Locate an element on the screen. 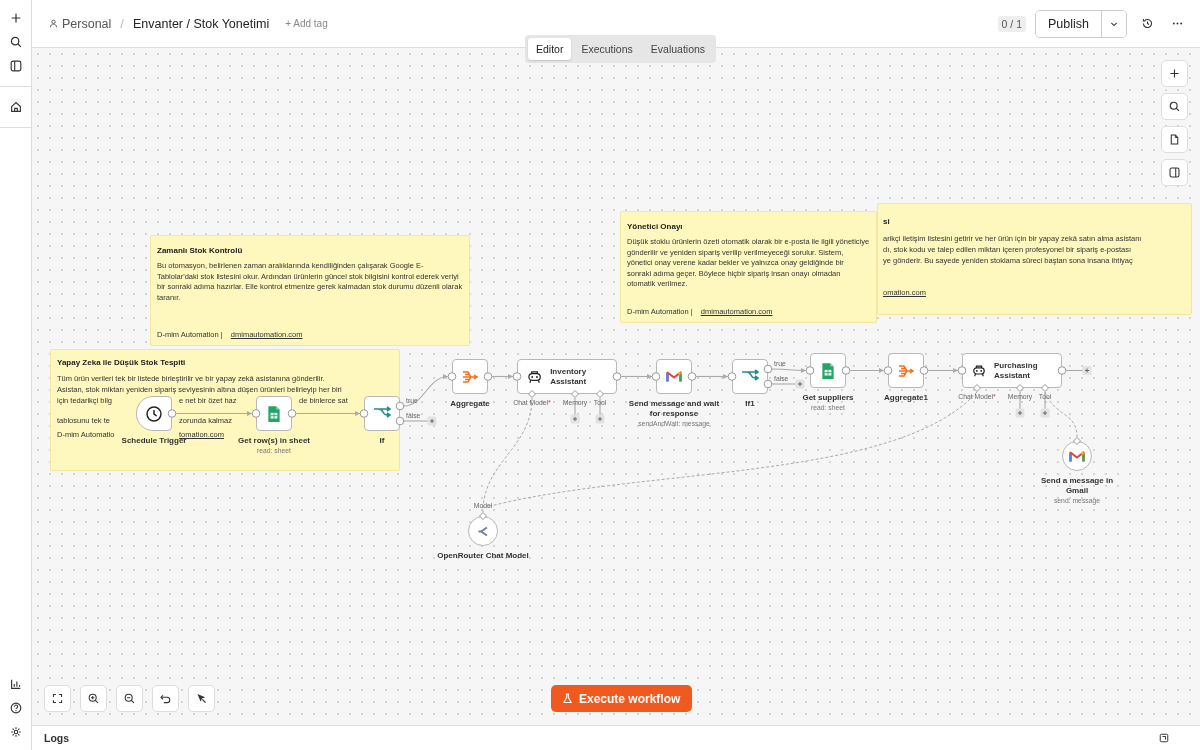  workflow-node: Purchasing Assistant is located at coordinates (1012, 370).